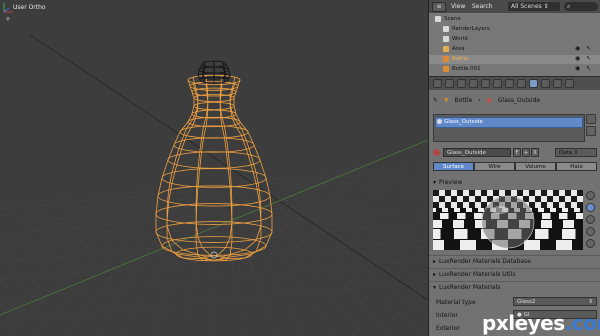 This screenshot has width=600, height=336. Describe the element at coordinates (534, 6) in the screenshot. I see `scene-filter-dropdown: All Scenes ⇕` at that location.